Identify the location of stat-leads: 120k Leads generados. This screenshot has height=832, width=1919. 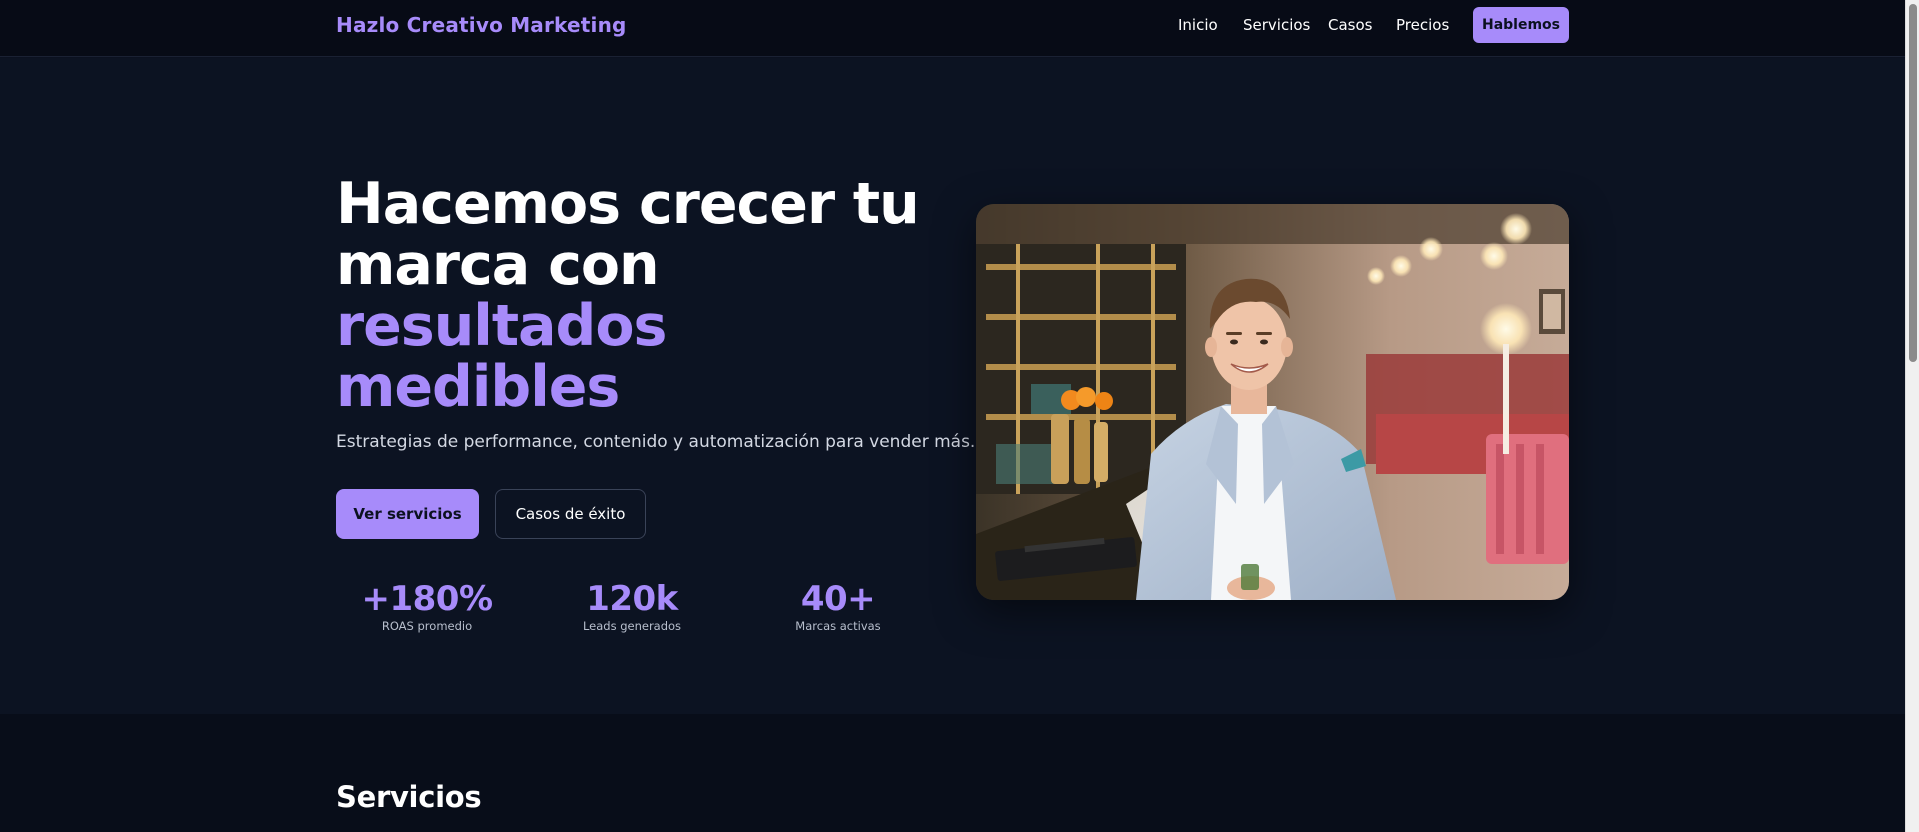
(632, 606).